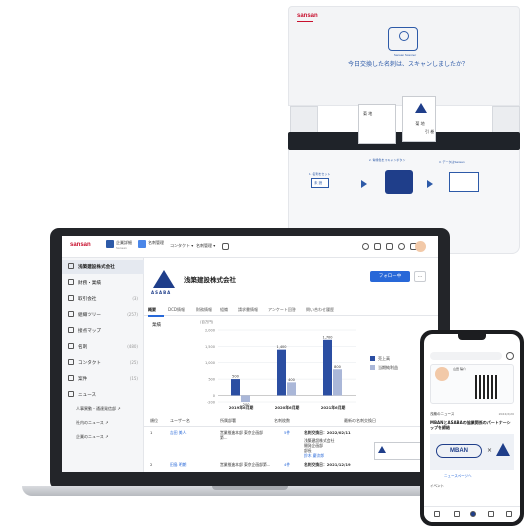 This screenshot has width=532, height=532. What do you see at coordinates (110, 244) in the screenshot?
I see `company-icon` at bounding box center [110, 244].